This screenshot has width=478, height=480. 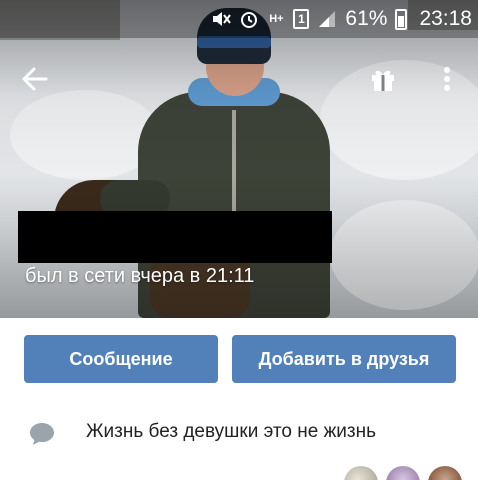 I want to click on mute-icon, so click(x=221, y=19).